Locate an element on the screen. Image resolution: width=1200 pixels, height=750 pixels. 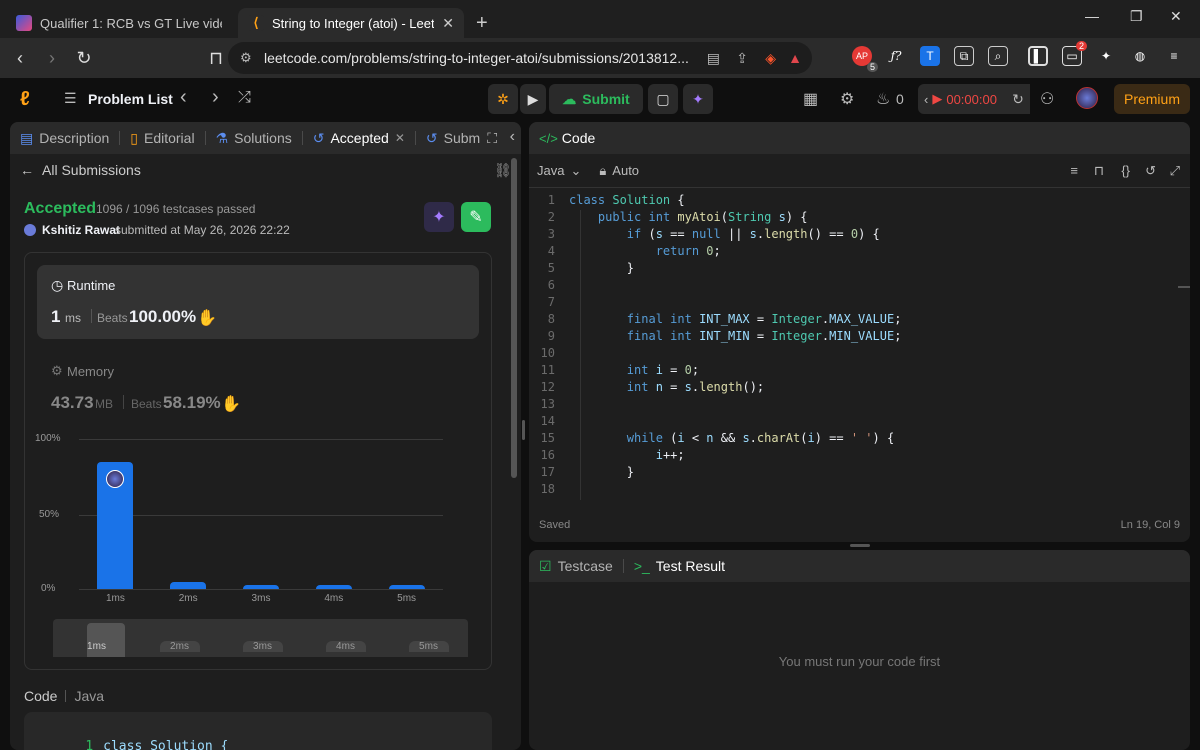
avatar is located at coordinates (1087, 98).